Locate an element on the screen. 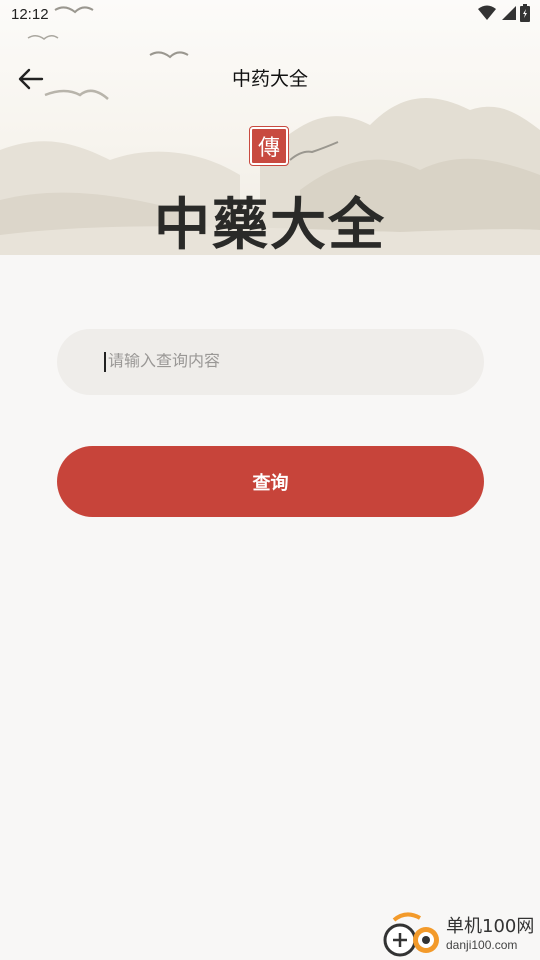 This screenshot has width=540, height=960. banner-title: 中藥大全 is located at coordinates (270, 223).